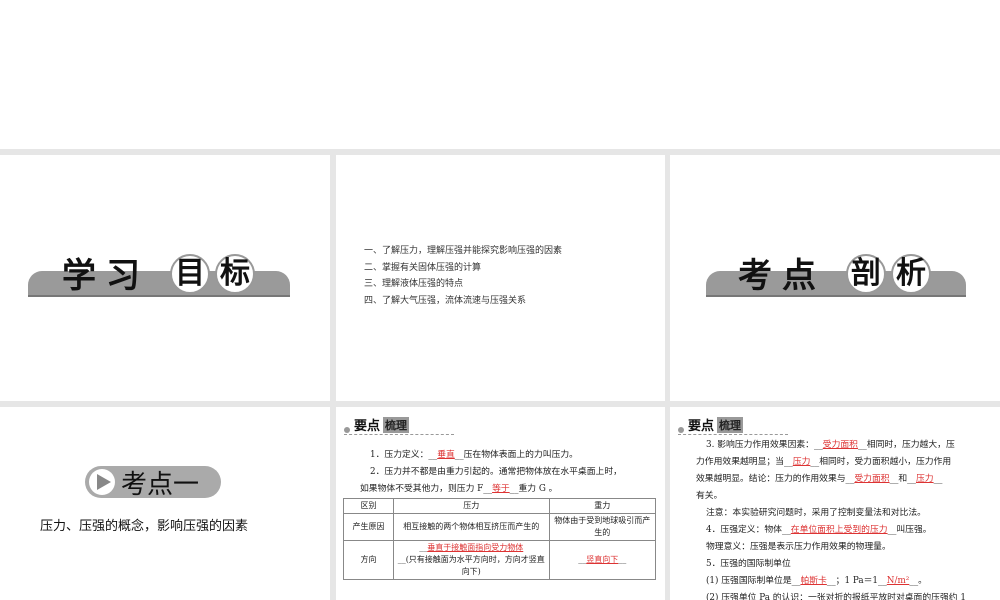 The image size is (1000, 600). I want to click on banner-circle-char: 析, so click(911, 274).